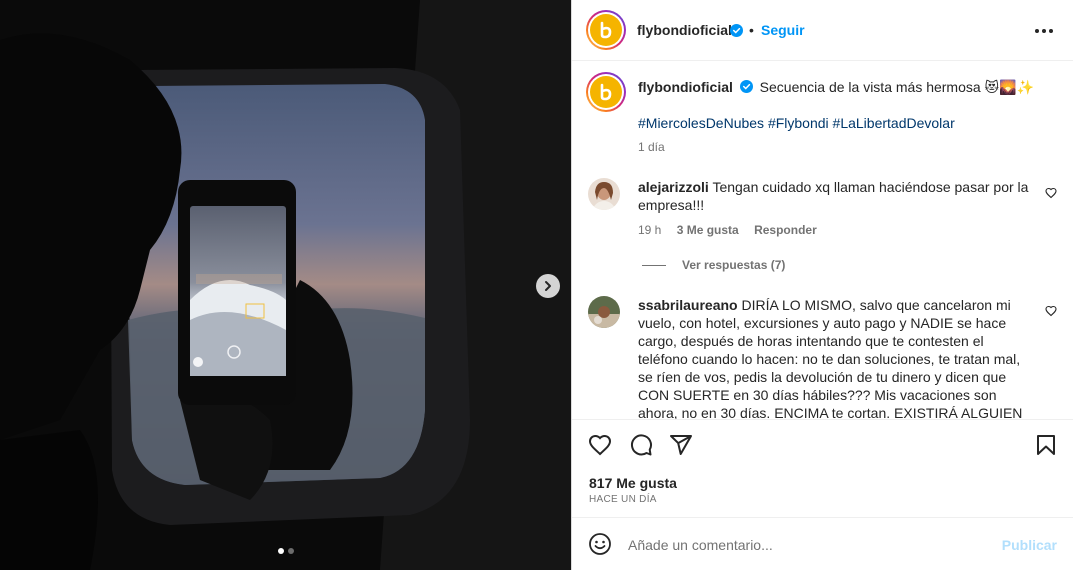  What do you see at coordinates (600, 445) in the screenshot?
I see `like-heart-icon` at bounding box center [600, 445].